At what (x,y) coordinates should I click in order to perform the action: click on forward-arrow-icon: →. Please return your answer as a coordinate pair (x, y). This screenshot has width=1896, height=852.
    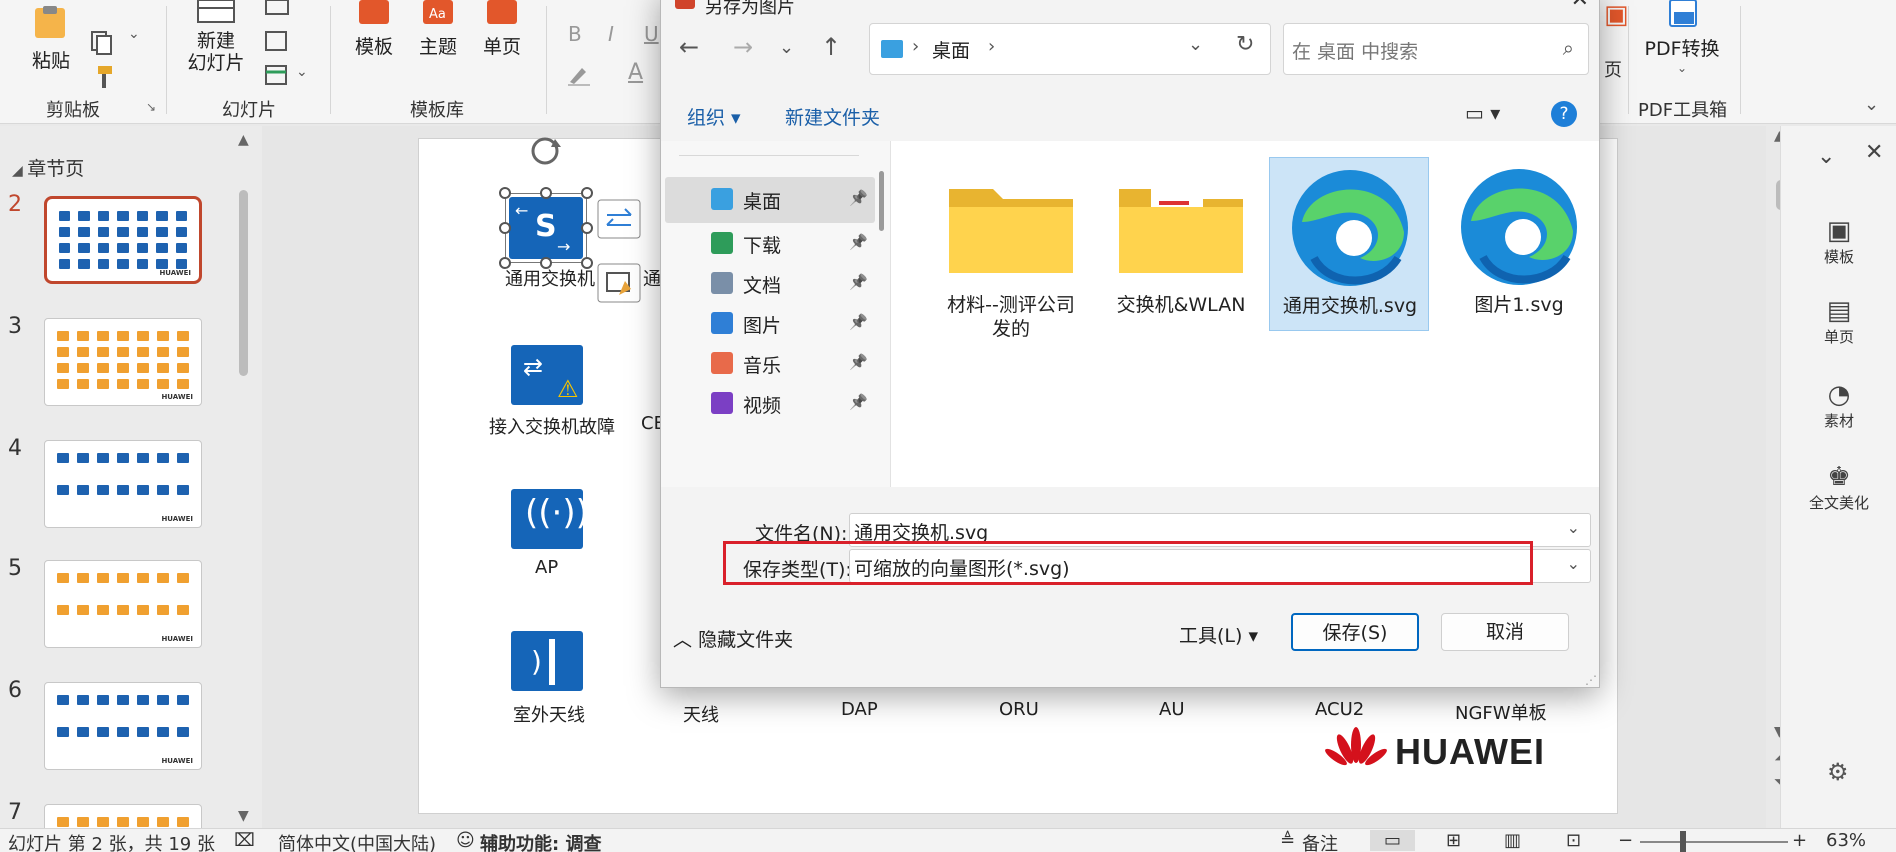
    Looking at the image, I should click on (743, 47).